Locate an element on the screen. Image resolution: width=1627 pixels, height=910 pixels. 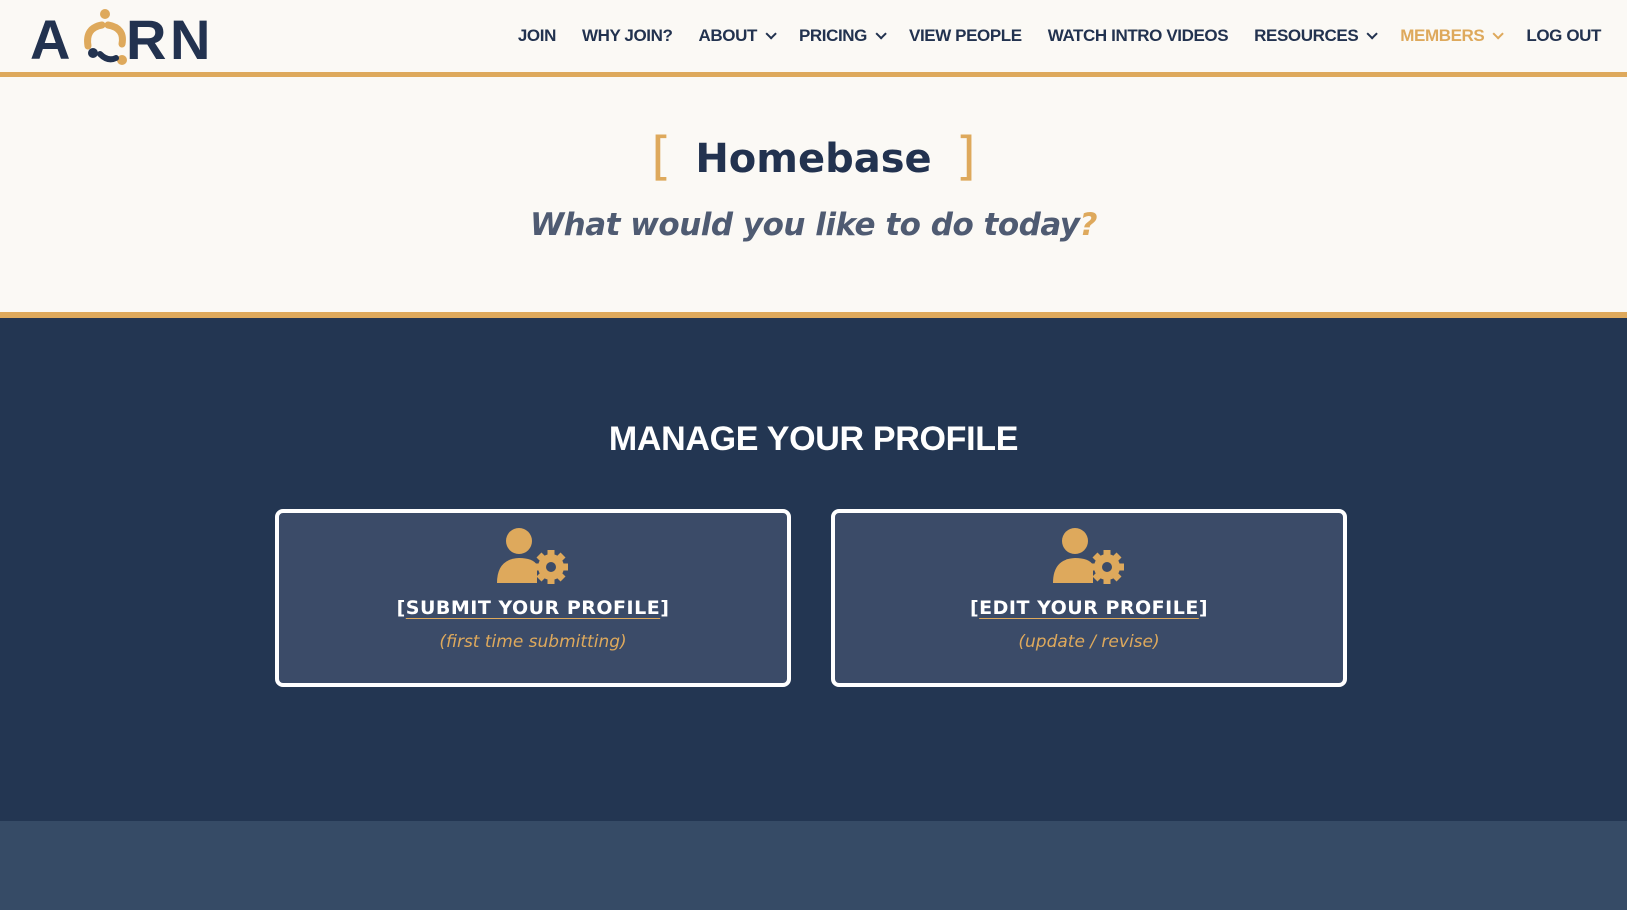
title-bracket-close: ] is located at coordinates (965, 157).